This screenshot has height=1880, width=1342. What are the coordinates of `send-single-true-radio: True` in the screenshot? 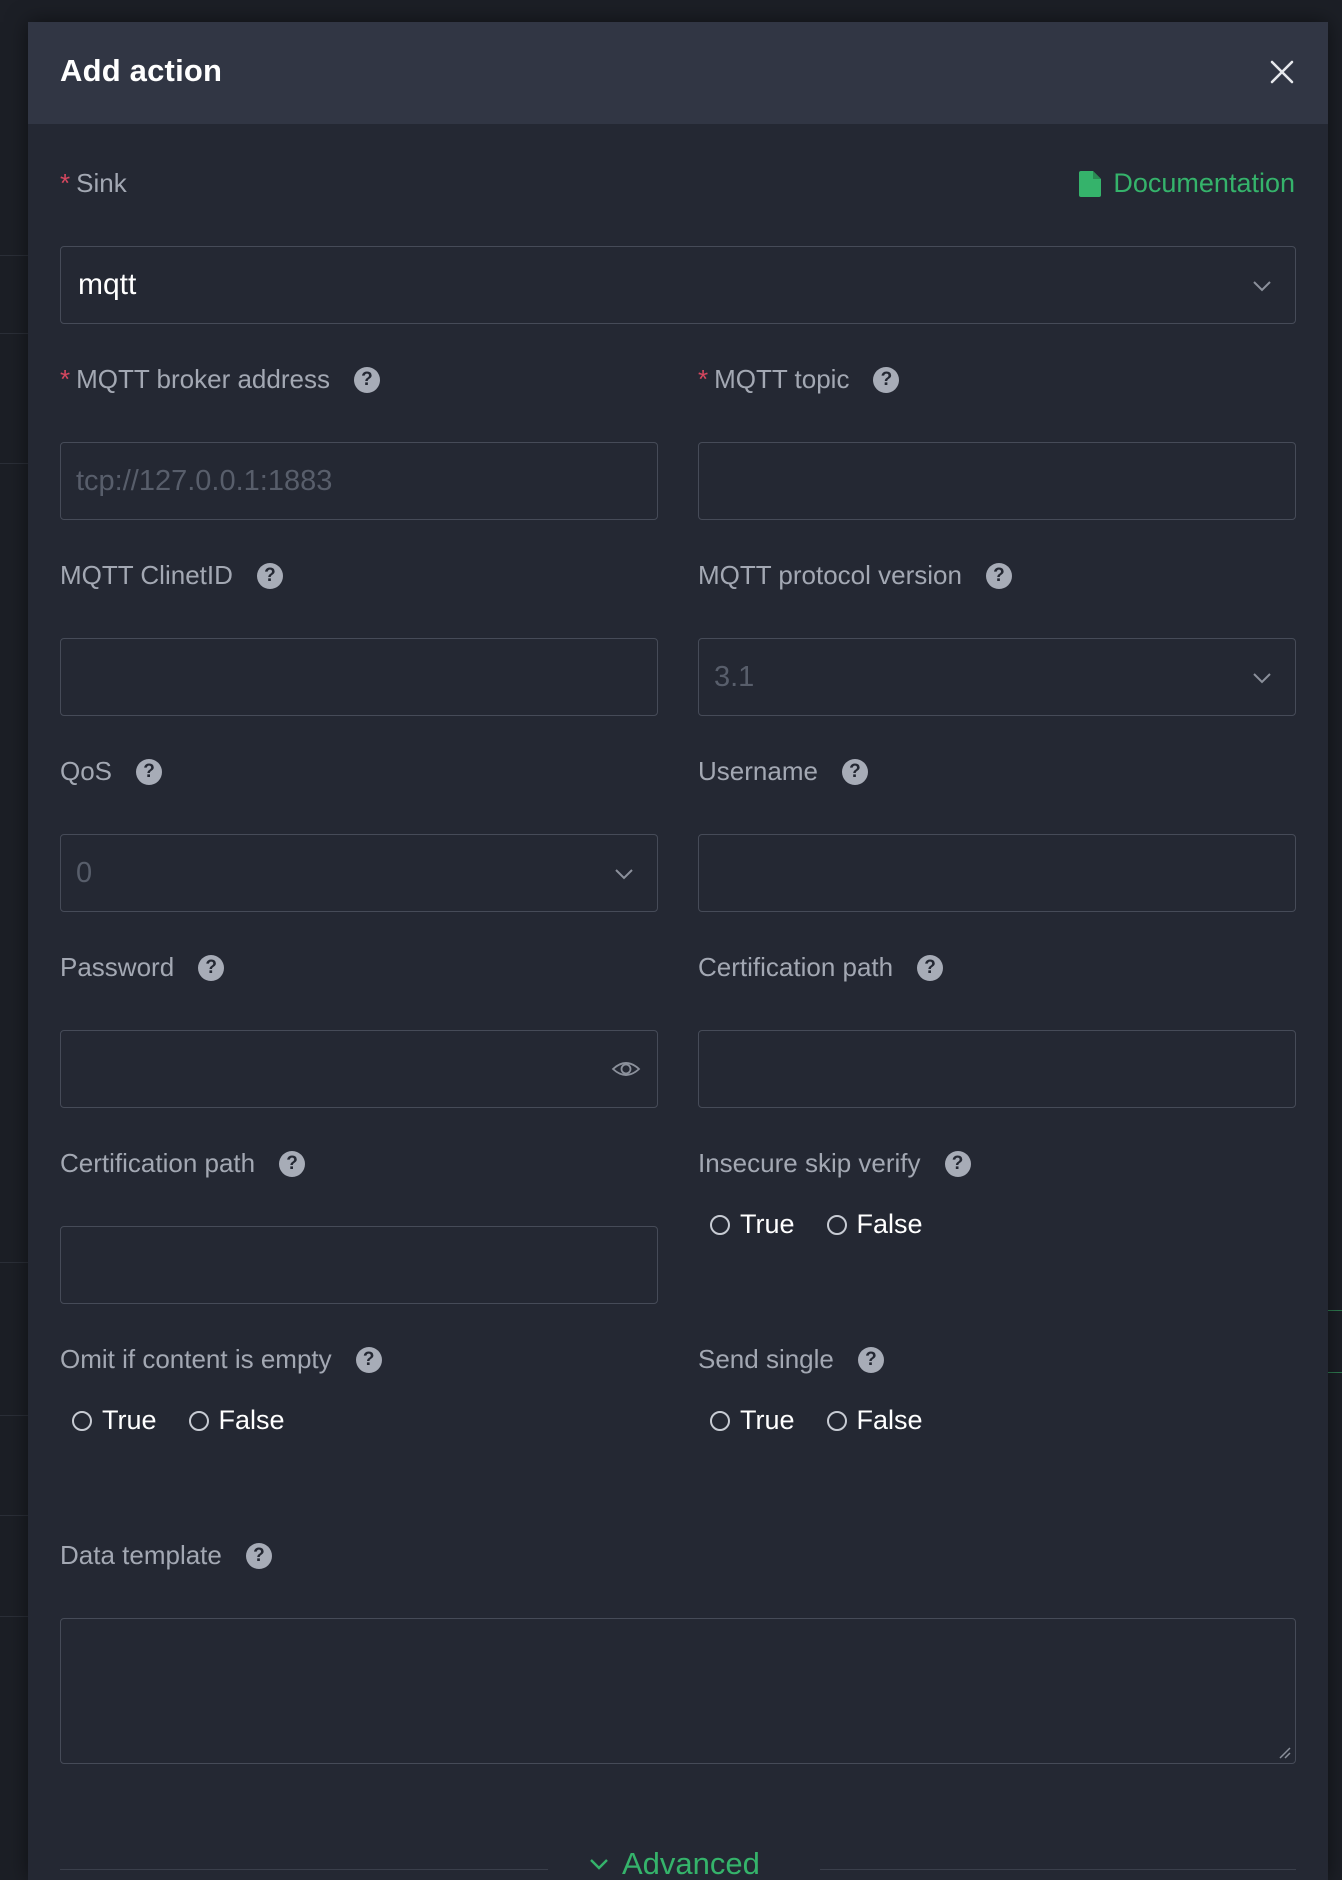 It's located at (752, 1420).